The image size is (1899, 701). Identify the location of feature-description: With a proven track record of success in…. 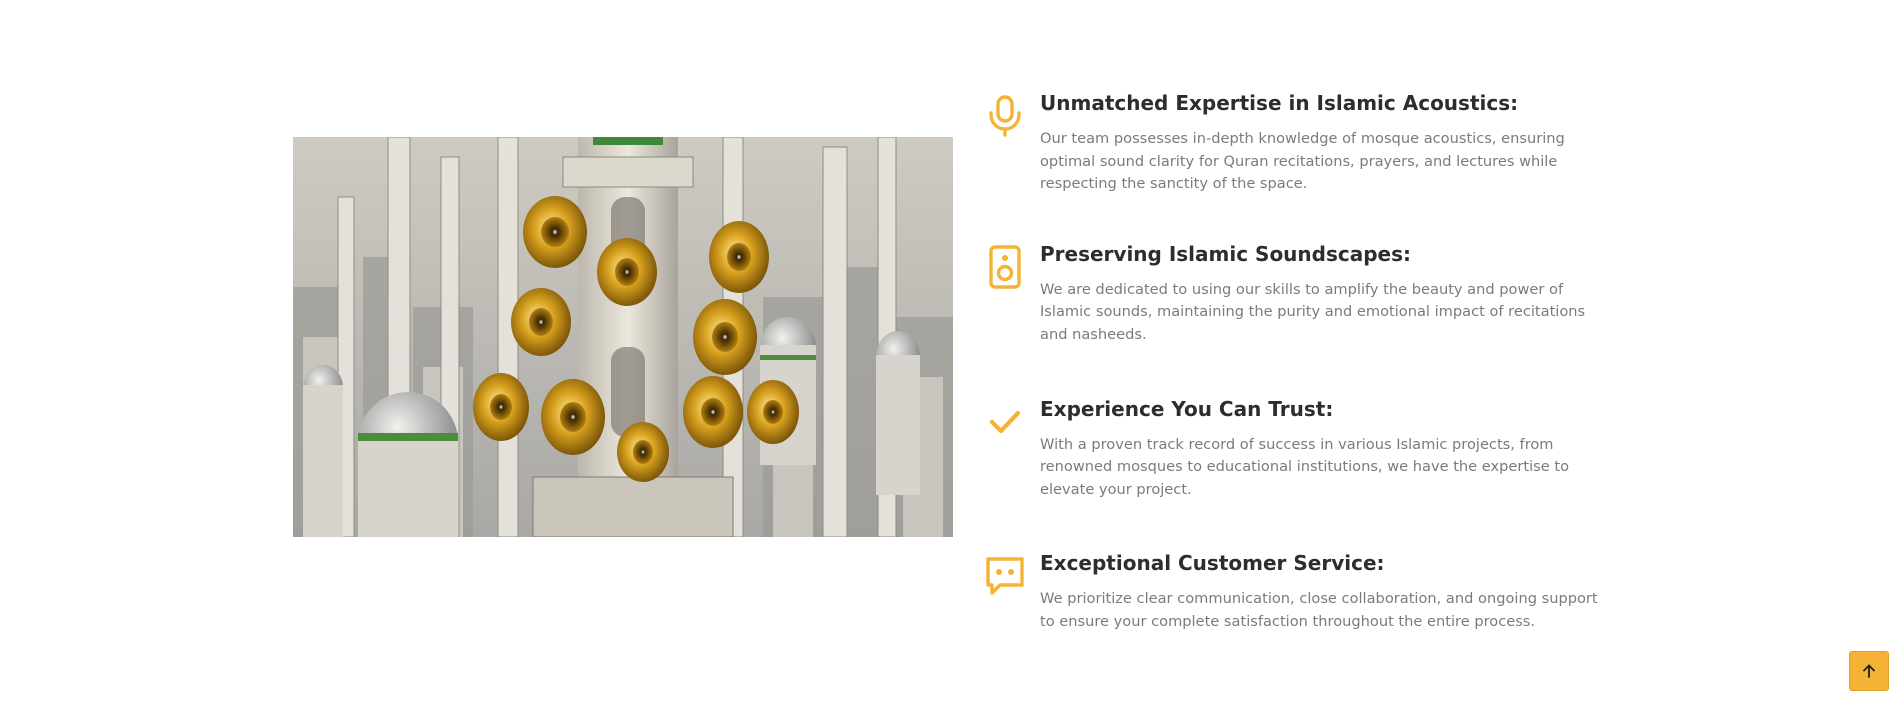
(1305, 466).